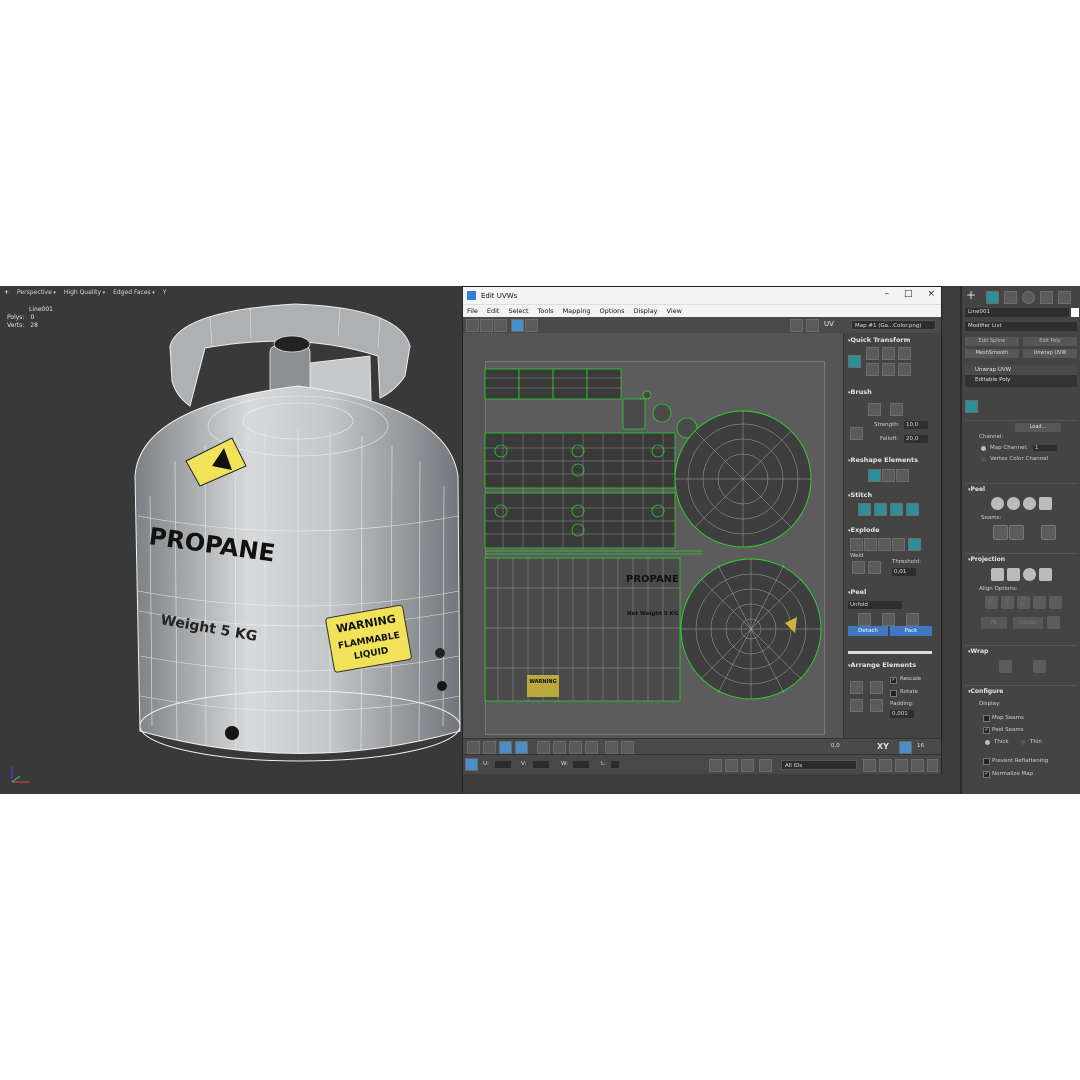  I want to click on map-channel-radio, so click(983, 448).